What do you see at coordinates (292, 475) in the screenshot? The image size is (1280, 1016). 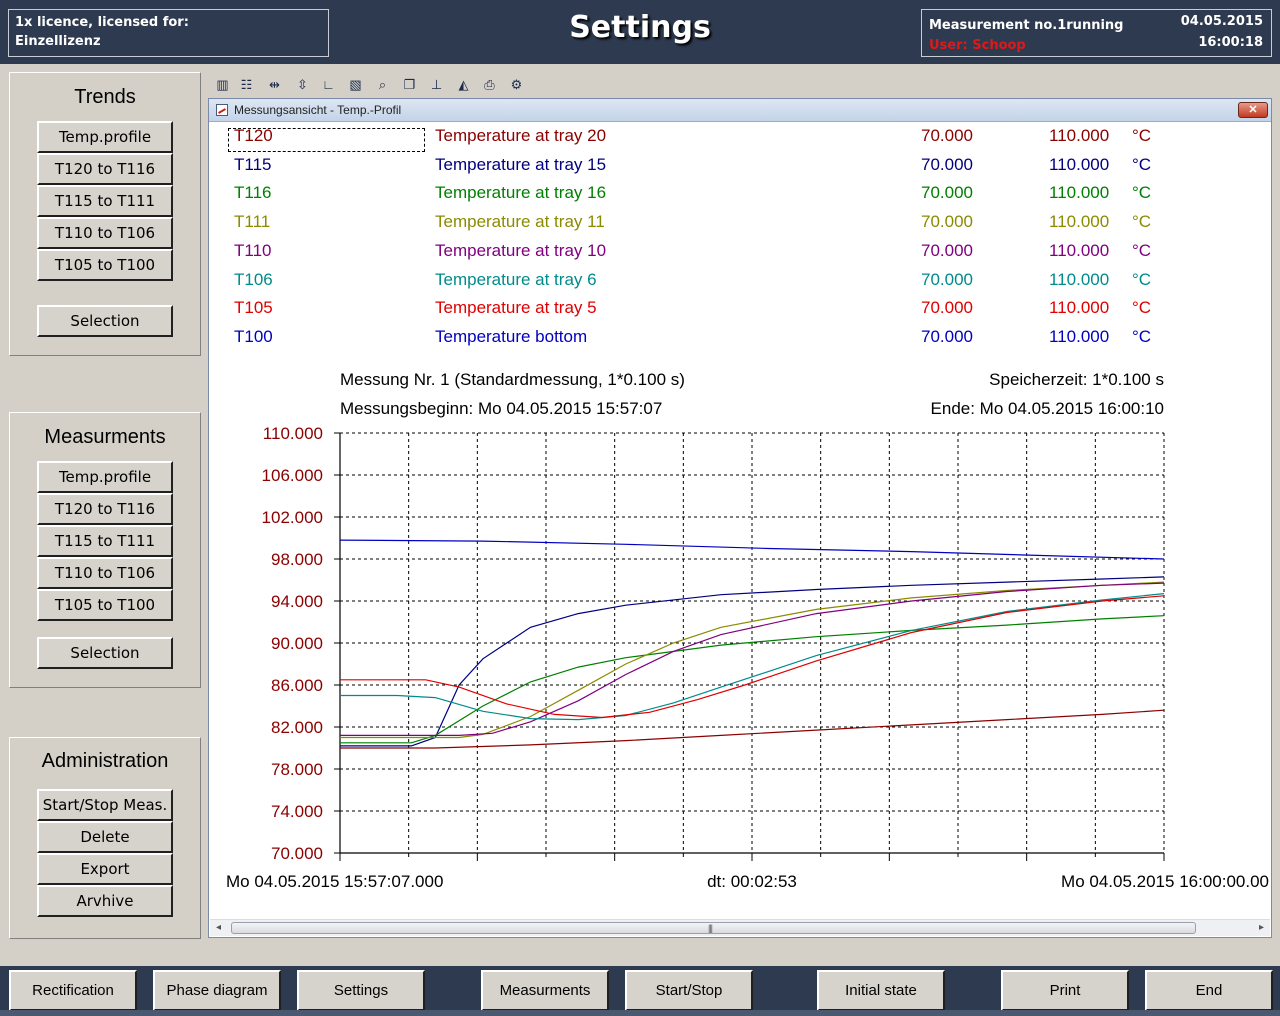 I see `y-tick-label: 106.000` at bounding box center [292, 475].